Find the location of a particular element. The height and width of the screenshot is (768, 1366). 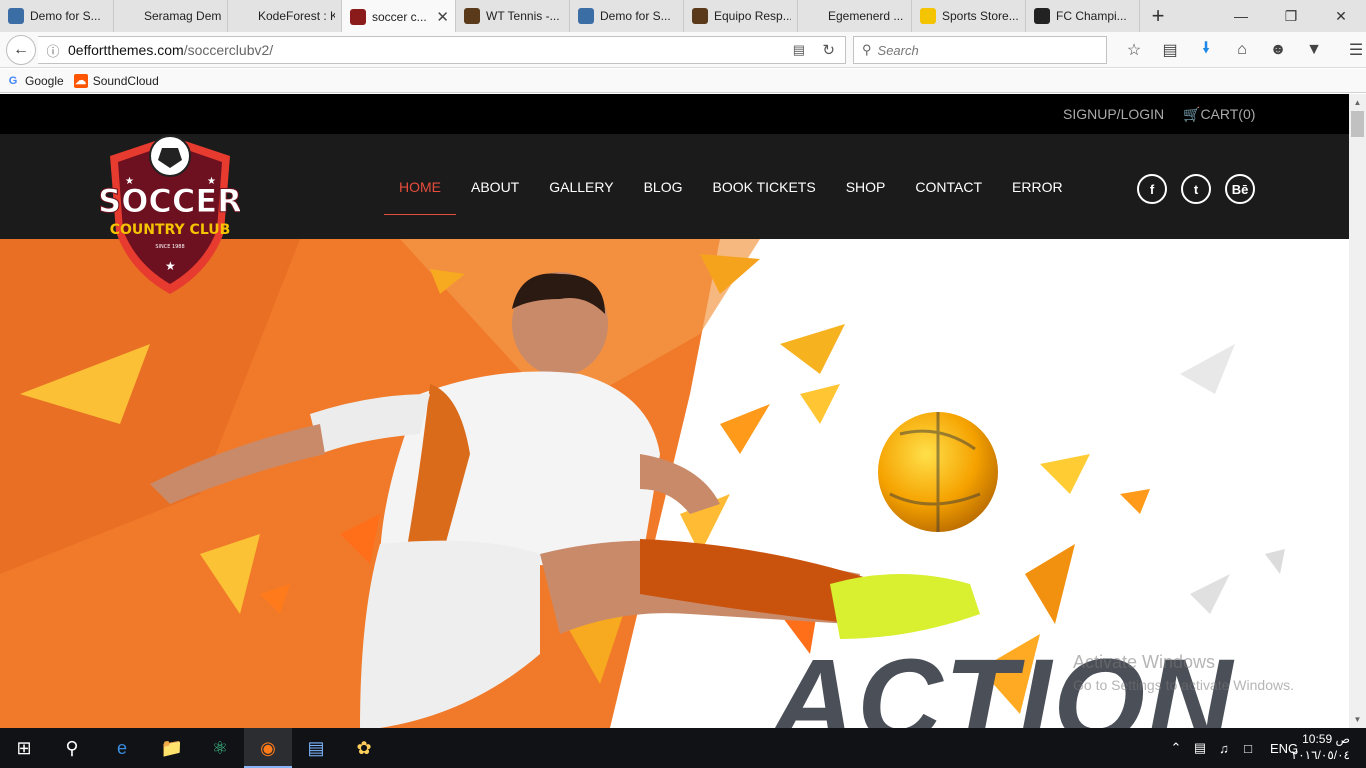

maximize-icon: ❐ is located at coordinates (1291, 16).